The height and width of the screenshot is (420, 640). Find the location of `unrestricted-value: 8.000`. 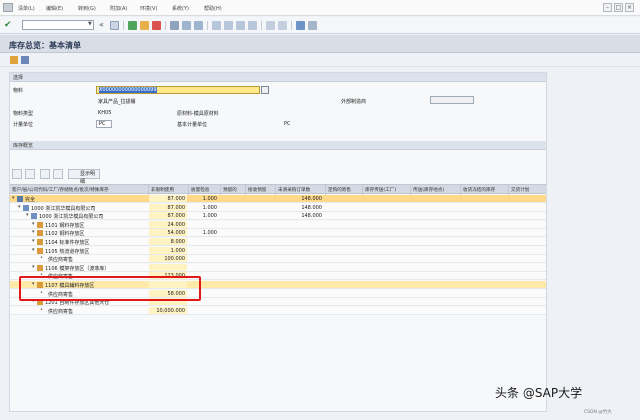

unrestricted-value: 8.000 is located at coordinates (177, 242).